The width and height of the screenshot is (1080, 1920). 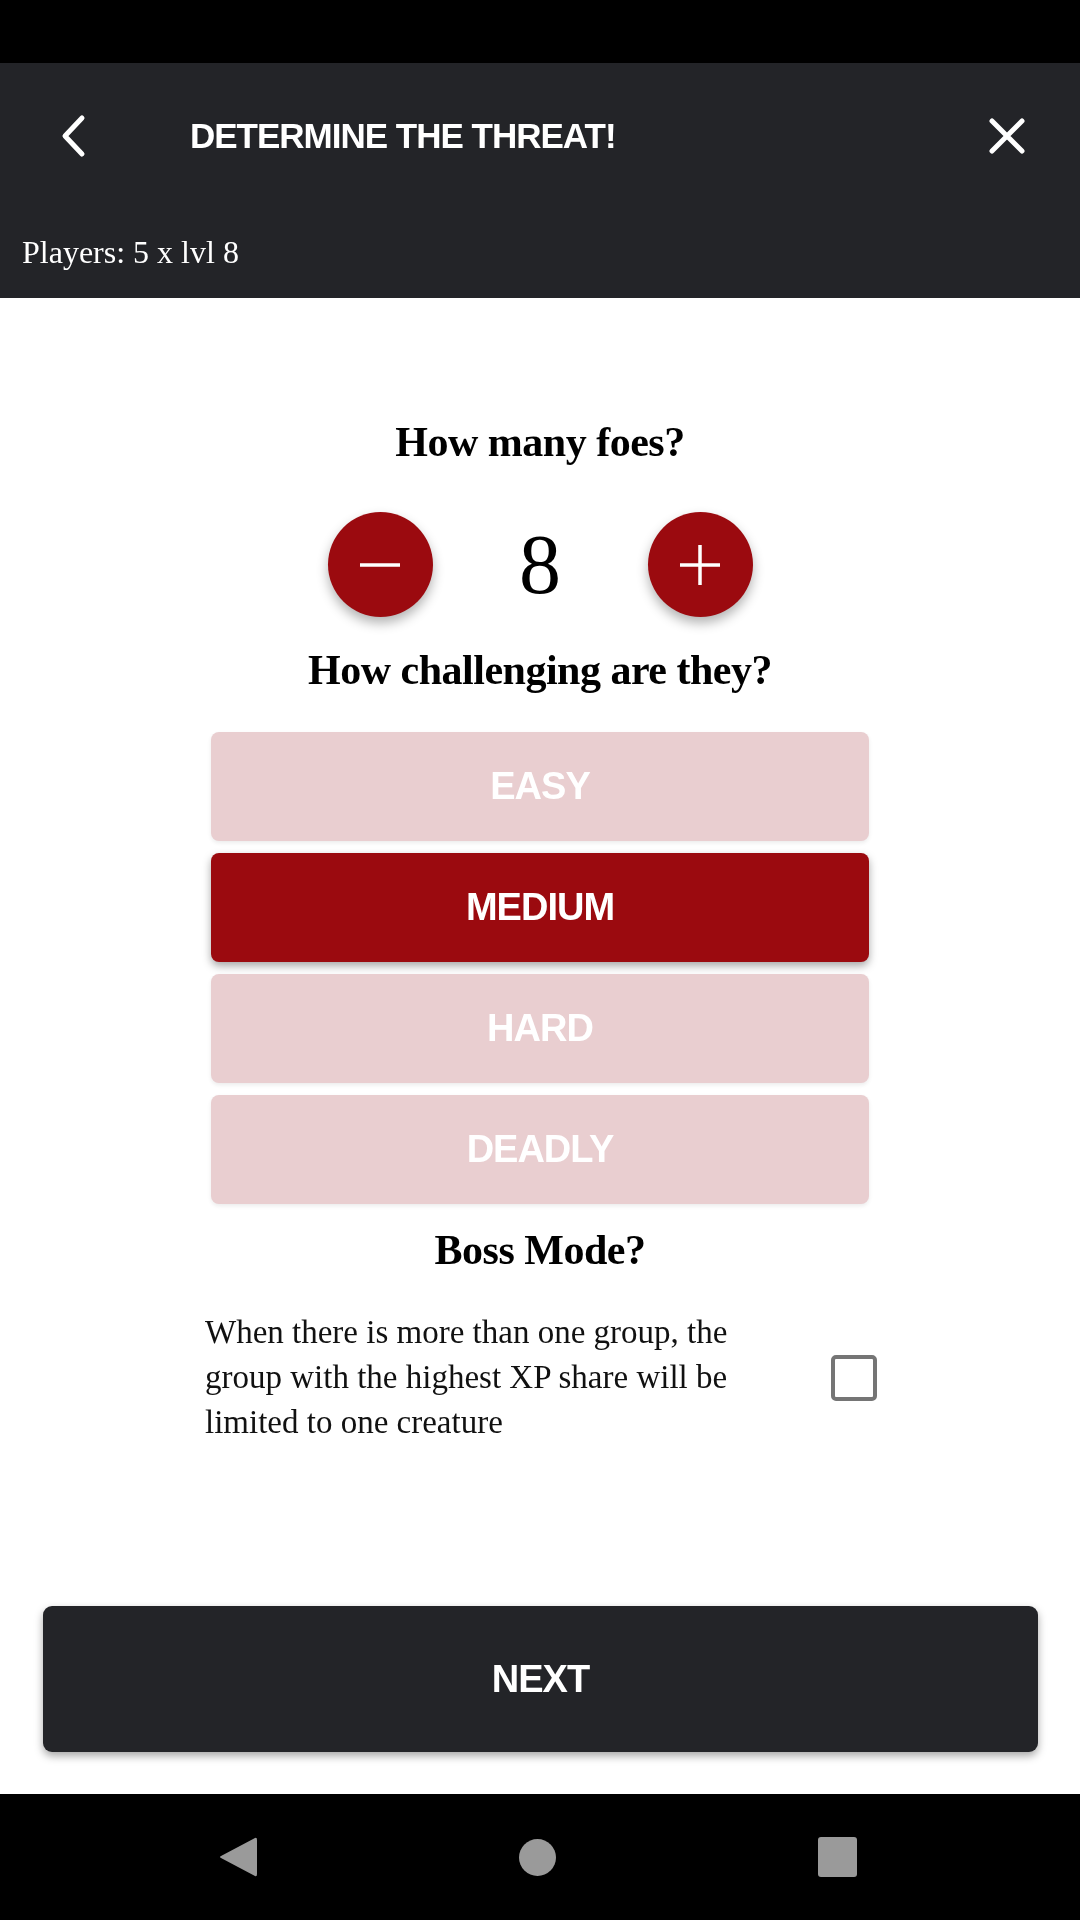 I want to click on increase-button, so click(x=700, y=564).